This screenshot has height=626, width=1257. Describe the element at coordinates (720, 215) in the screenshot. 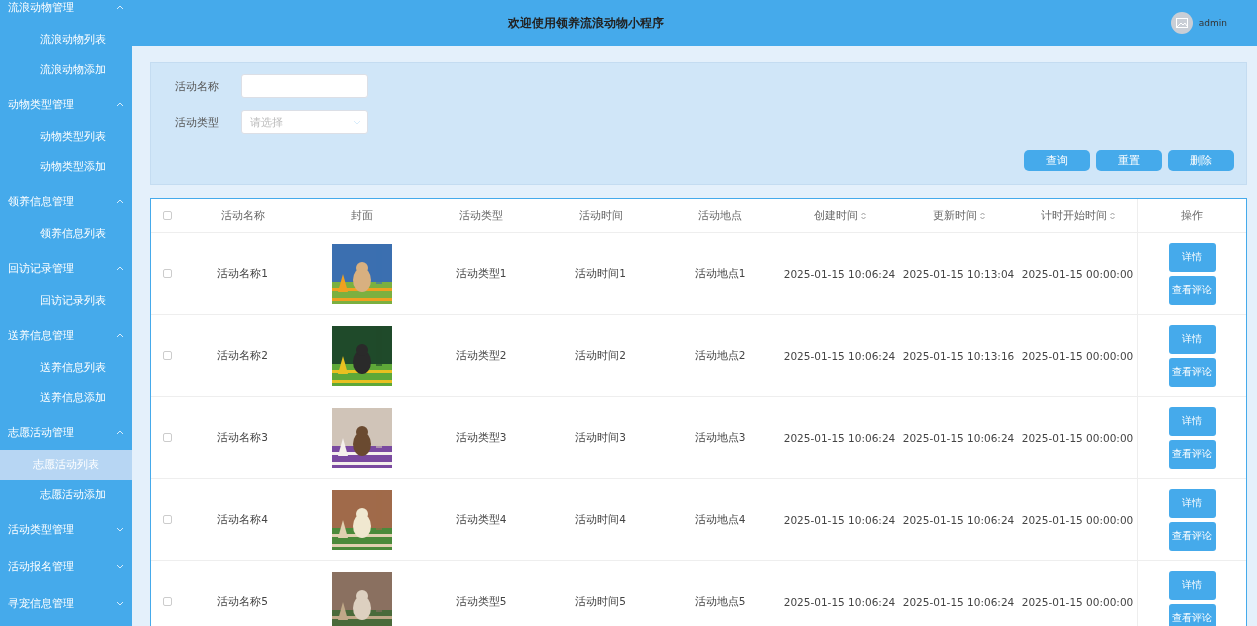

I see `column-header: 活动地点` at that location.